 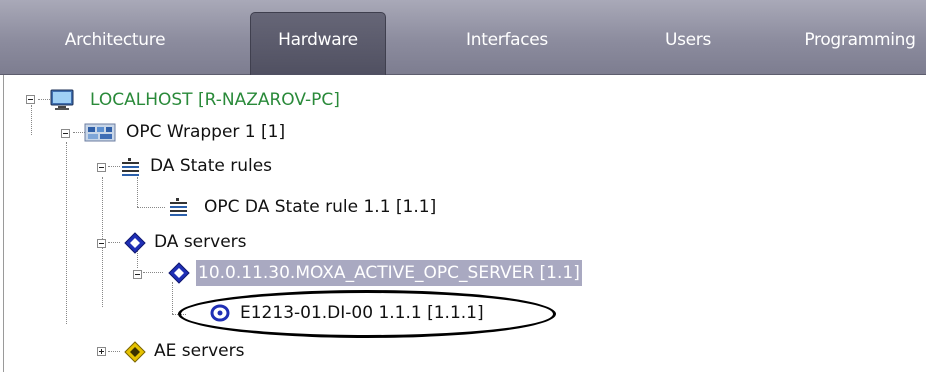 I want to click on tab-programming: Programming, so click(x=858, y=40).